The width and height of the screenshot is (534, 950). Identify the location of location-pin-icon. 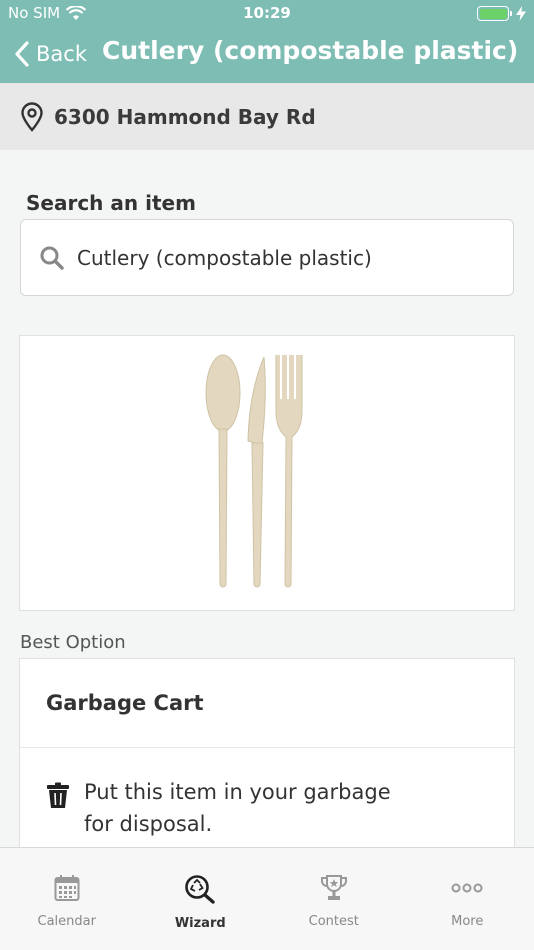
(32, 116).